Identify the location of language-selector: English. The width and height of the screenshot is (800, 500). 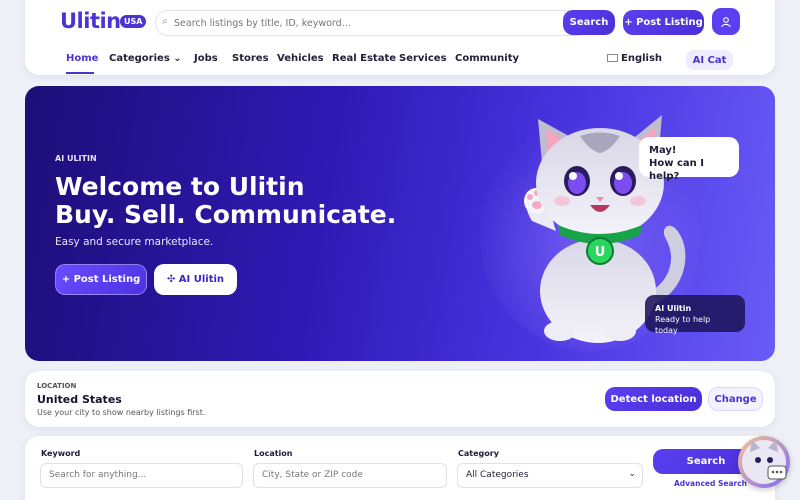
(634, 58).